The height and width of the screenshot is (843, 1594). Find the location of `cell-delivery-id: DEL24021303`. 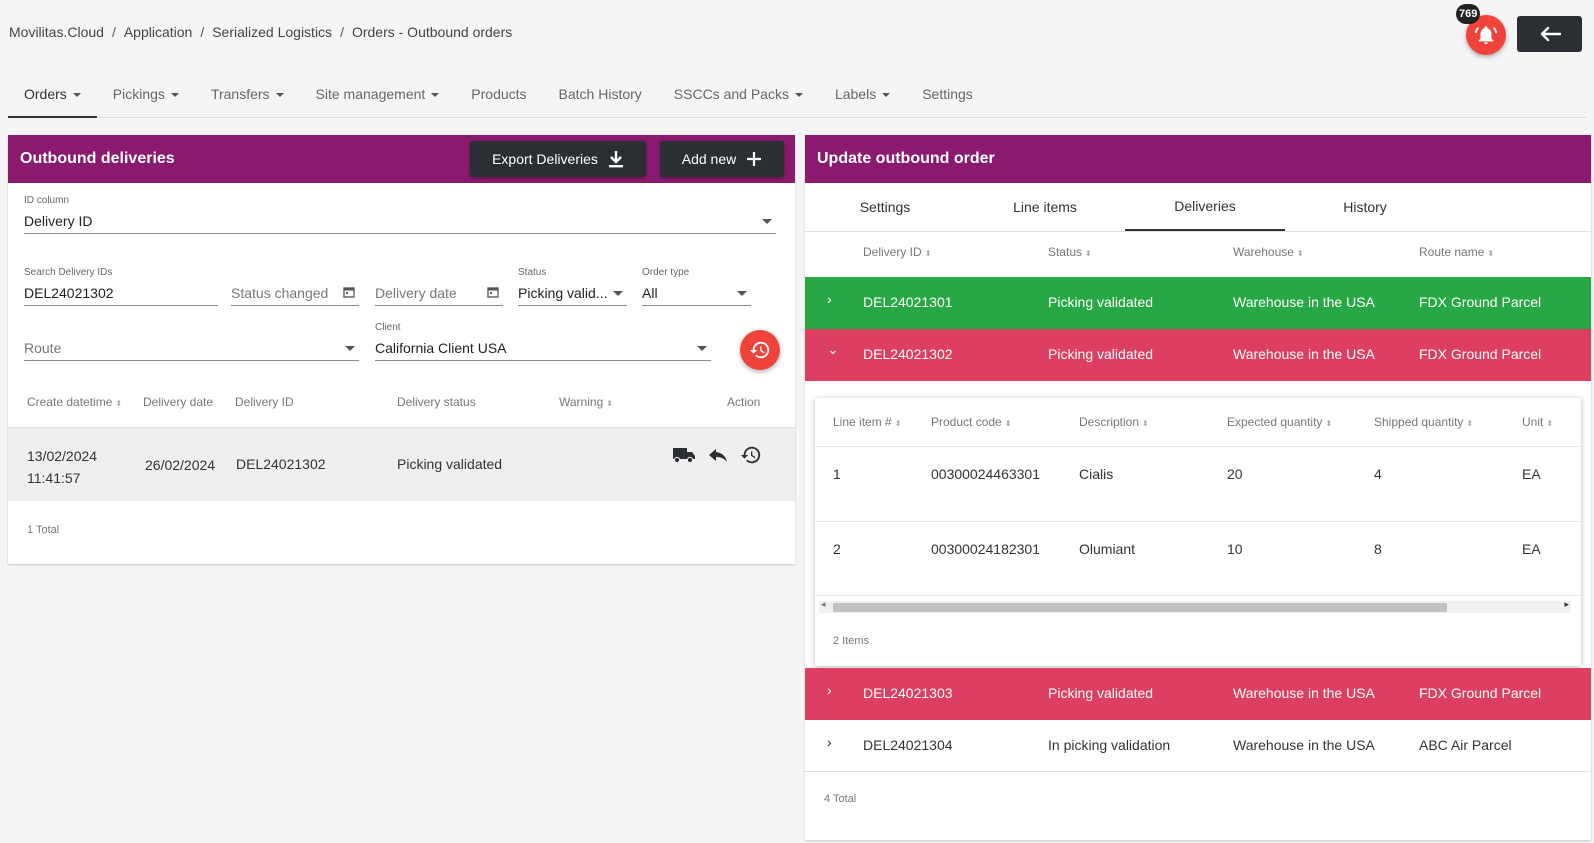

cell-delivery-id: DEL24021303 is located at coordinates (908, 693).